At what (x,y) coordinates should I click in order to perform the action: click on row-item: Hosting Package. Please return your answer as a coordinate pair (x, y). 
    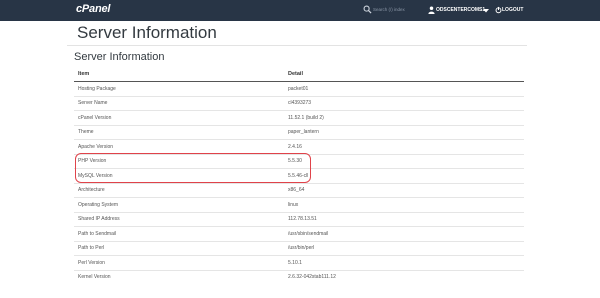
    Looking at the image, I should click on (179, 89).